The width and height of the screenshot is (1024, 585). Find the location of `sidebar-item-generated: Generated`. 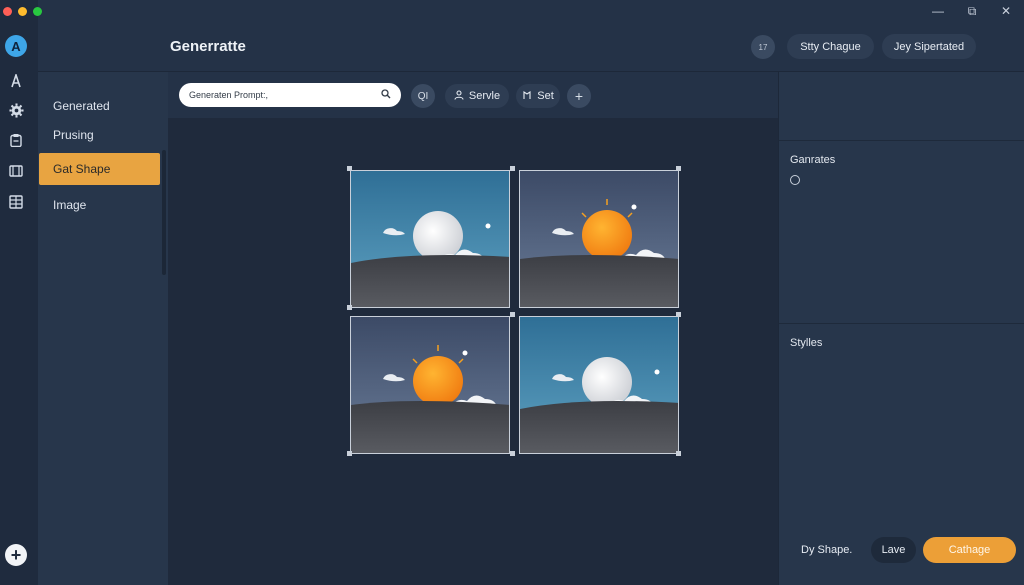

sidebar-item-generated: Generated is located at coordinates (81, 106).